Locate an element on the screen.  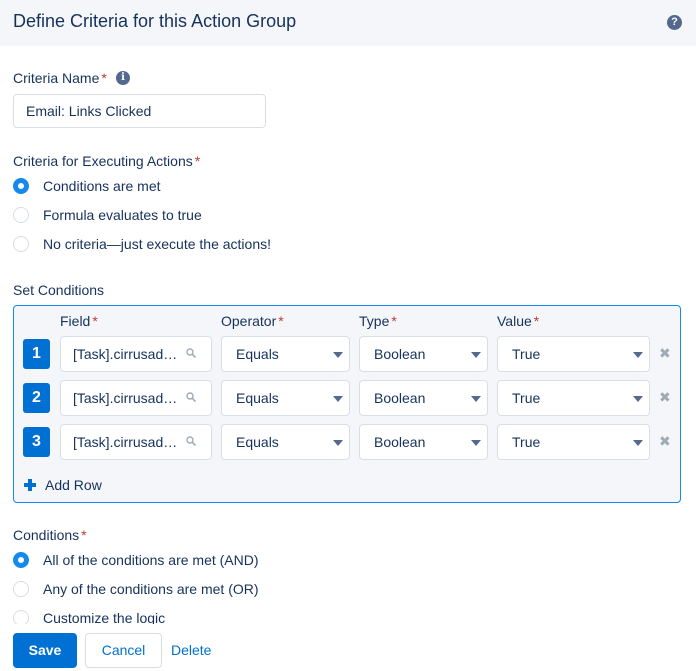
criteria-name-input: Email: Links Clicked is located at coordinates (139, 111).